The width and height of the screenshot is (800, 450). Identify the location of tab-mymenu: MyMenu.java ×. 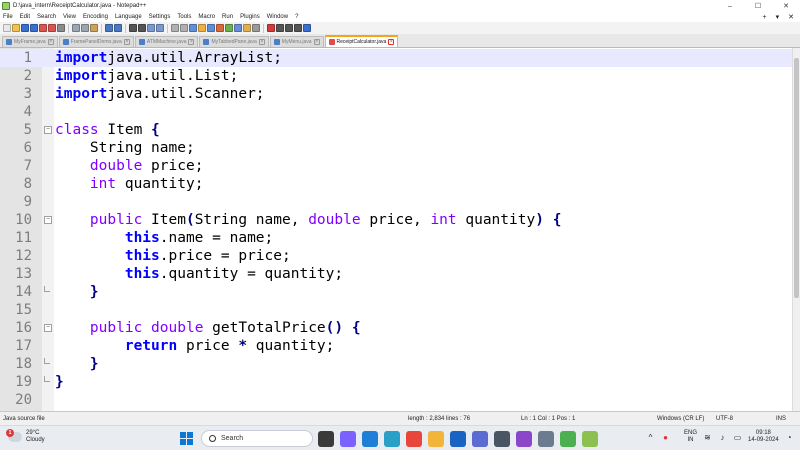
(296, 41).